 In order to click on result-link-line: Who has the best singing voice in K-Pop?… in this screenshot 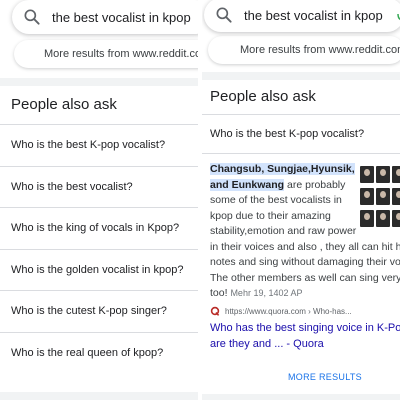, I will do `click(305, 328)`.